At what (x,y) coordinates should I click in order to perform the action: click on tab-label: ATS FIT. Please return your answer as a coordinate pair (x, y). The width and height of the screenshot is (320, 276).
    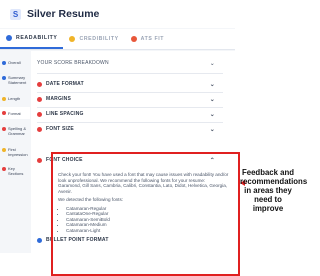
    Looking at the image, I should click on (152, 39).